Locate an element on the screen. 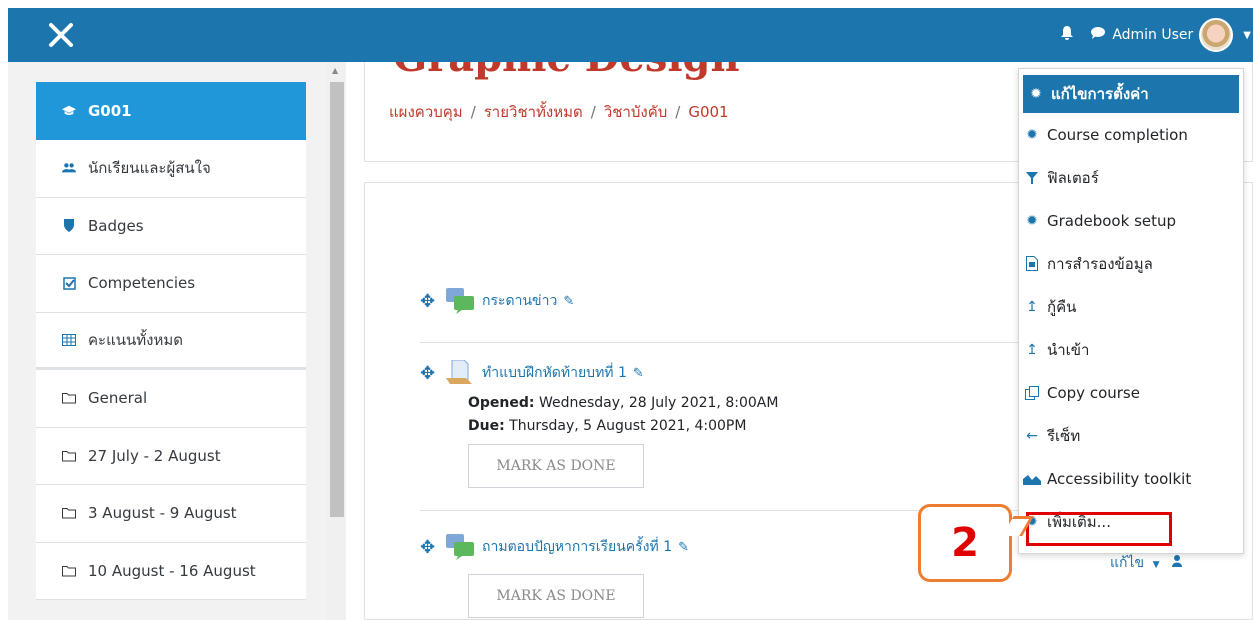 Image resolution: width=1253 pixels, height=620 pixels. top-navbar: Admin User ▼ is located at coordinates (630, 35).